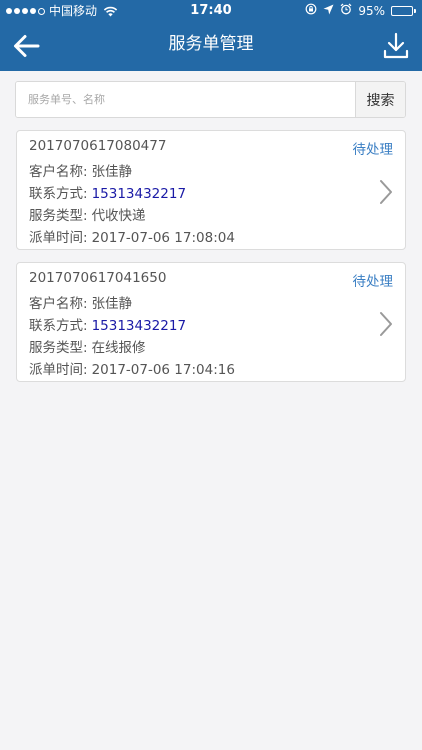  What do you see at coordinates (311, 11) in the screenshot?
I see `screen-lock-icon` at bounding box center [311, 11].